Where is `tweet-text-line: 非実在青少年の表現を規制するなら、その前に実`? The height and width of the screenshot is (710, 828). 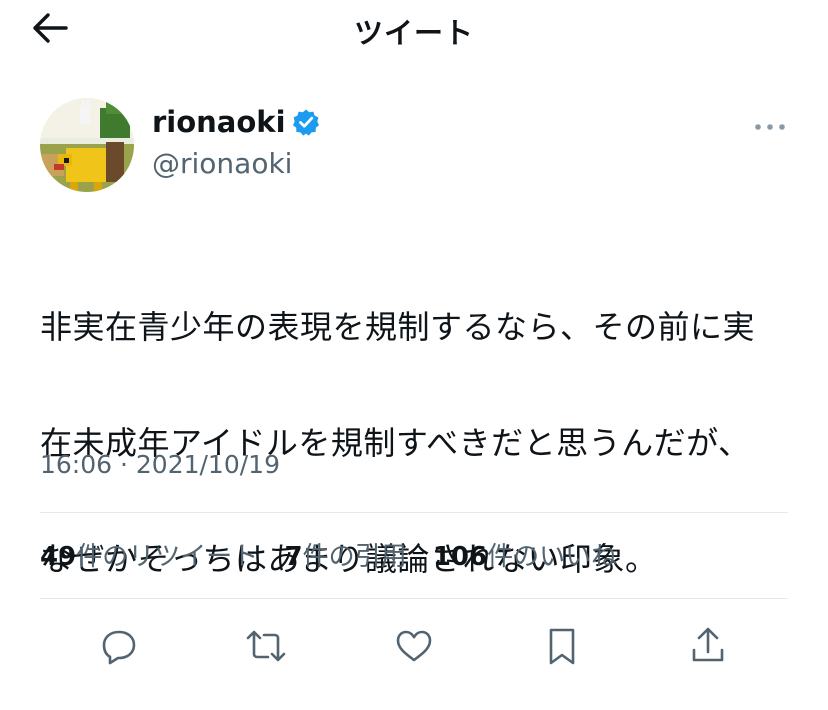 tweet-text-line: 非実在青少年の表現を規制するなら、その前に実 is located at coordinates (398, 327).